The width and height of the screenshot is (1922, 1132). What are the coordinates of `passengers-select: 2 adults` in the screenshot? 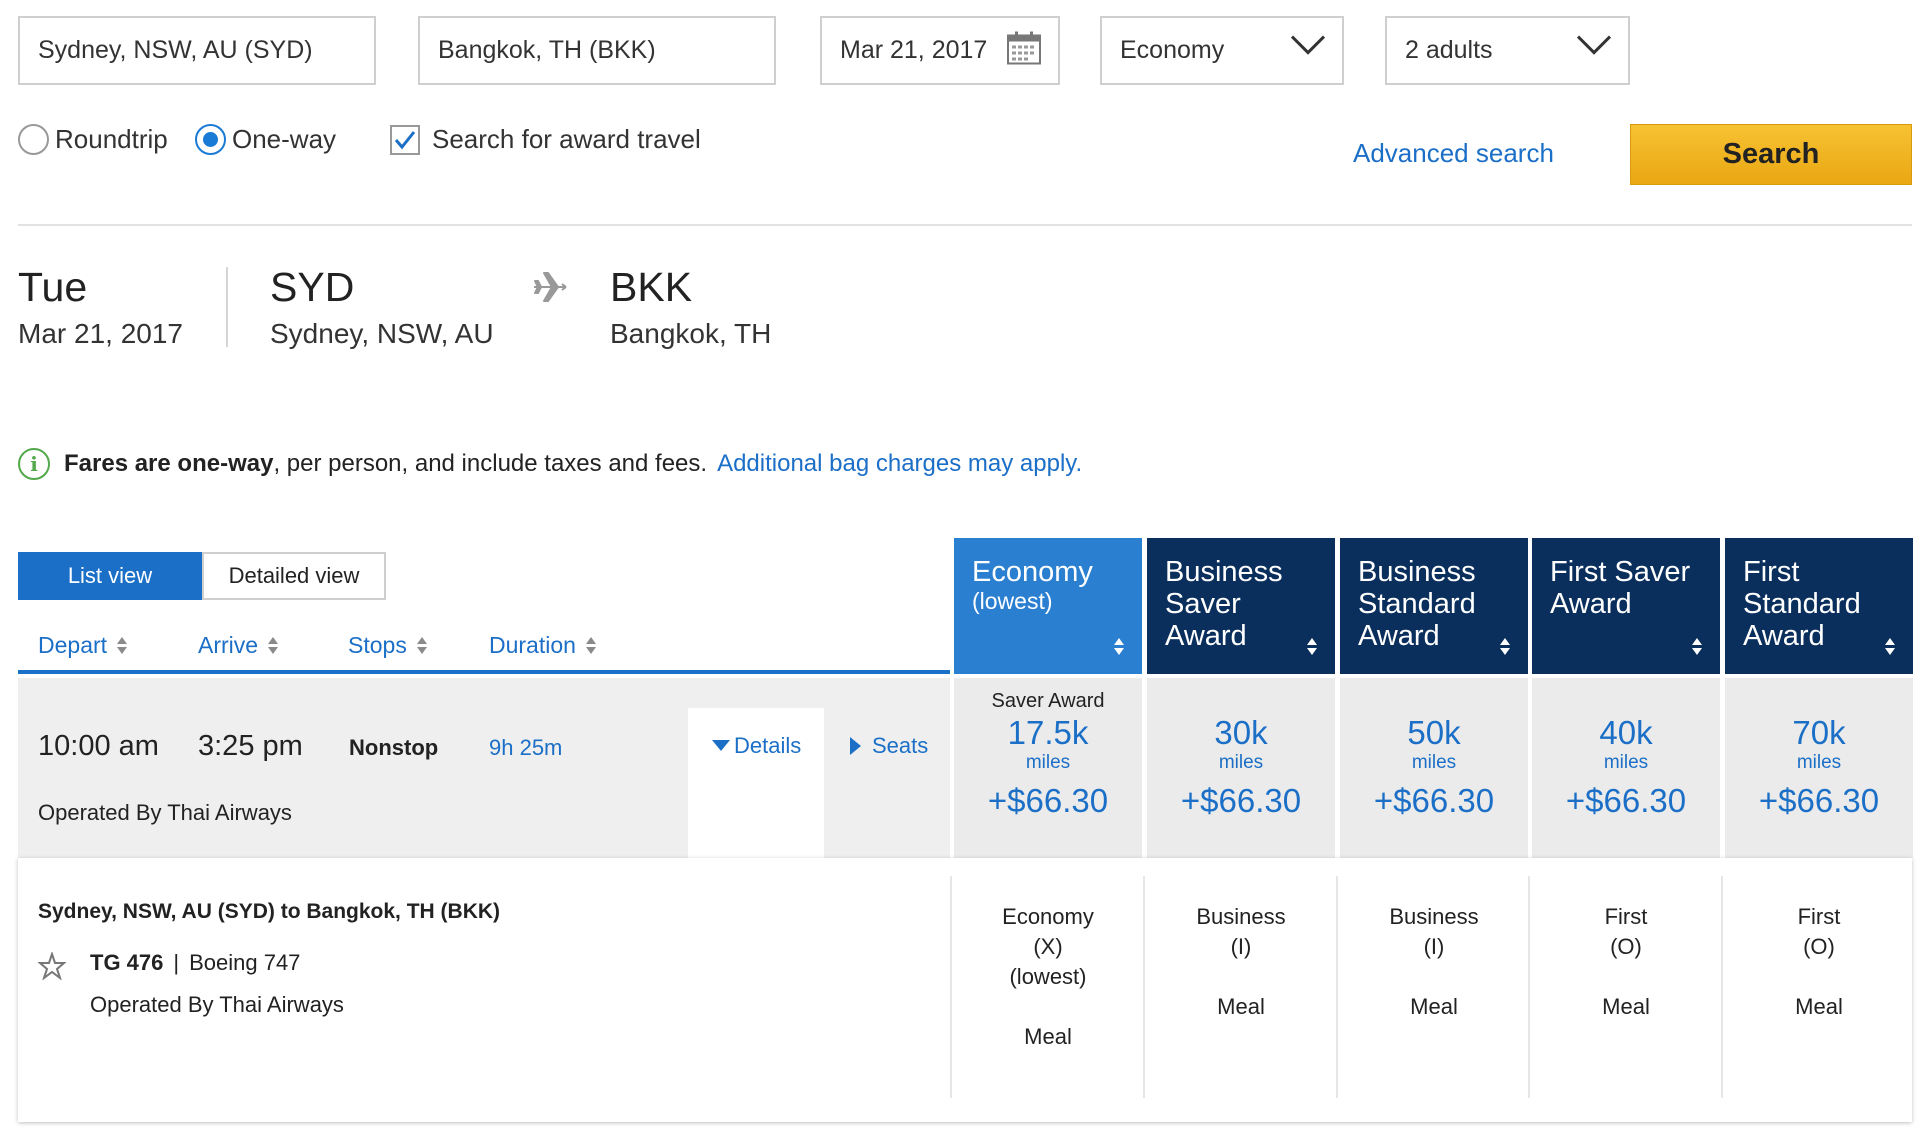 It's located at (1507, 50).